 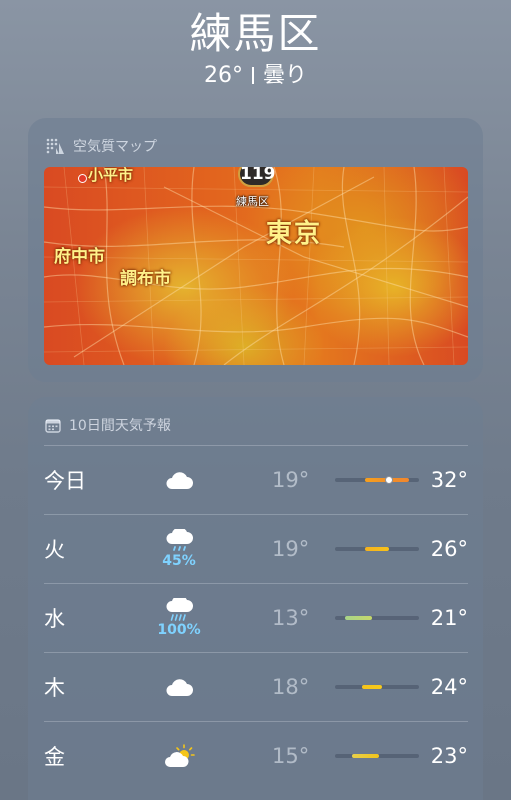 I want to click on forecast-day: 木, so click(x=54, y=688).